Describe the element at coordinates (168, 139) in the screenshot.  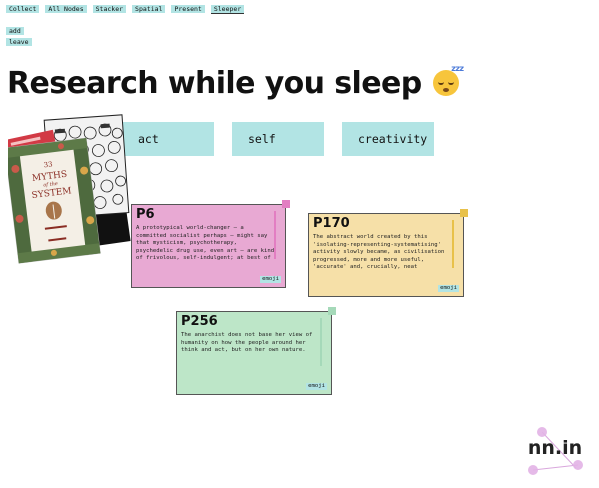
I see `tag-act: act` at that location.